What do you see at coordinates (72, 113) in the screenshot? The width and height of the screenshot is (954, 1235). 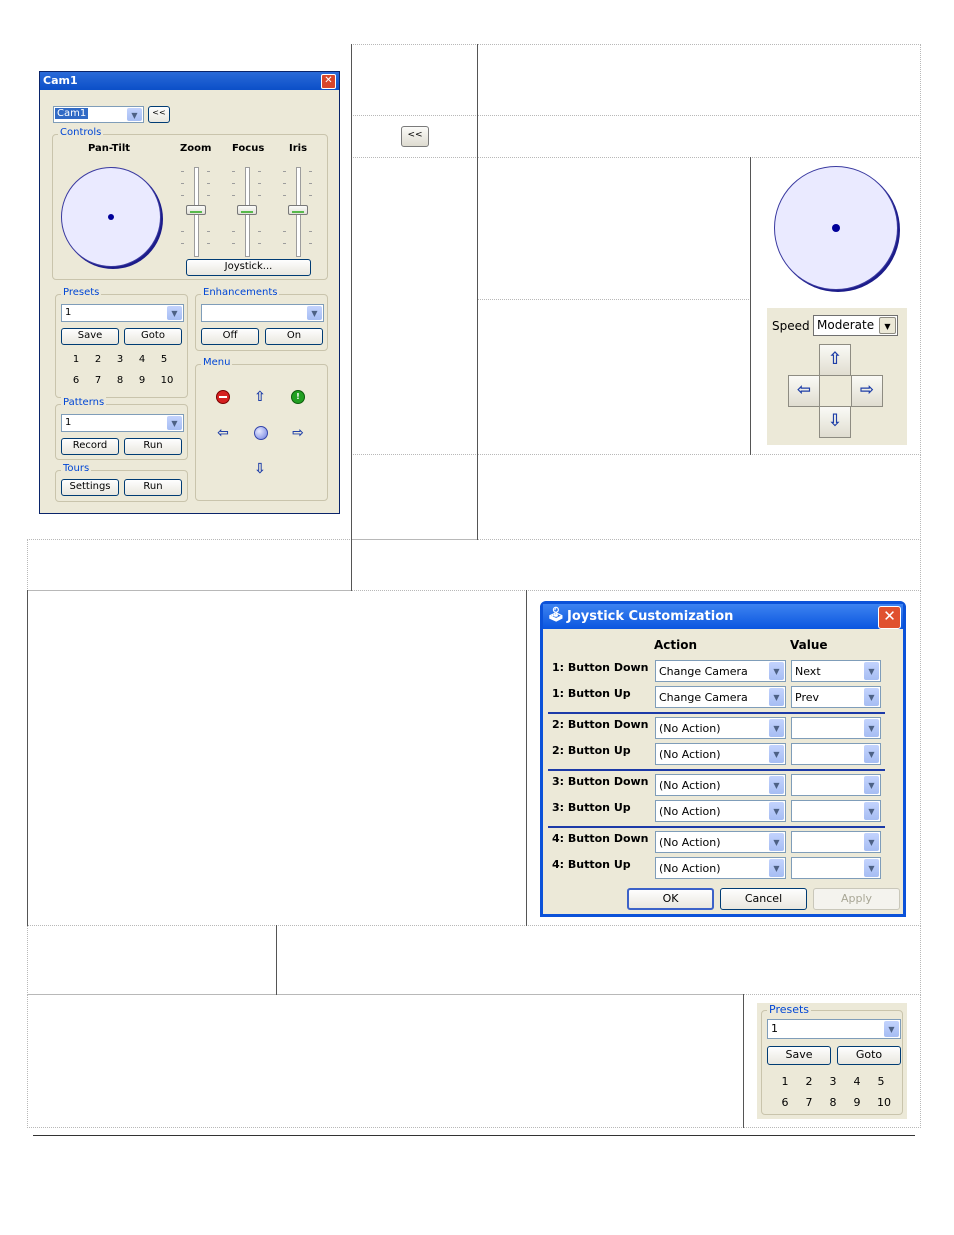 I see `camera-select-value: Cam1` at bounding box center [72, 113].